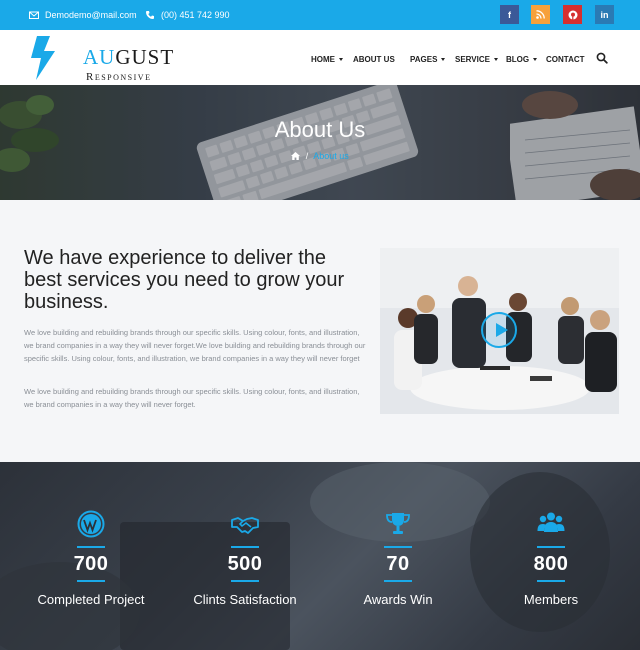 The image size is (640, 650). I want to click on stat-value: 700, so click(91, 564).